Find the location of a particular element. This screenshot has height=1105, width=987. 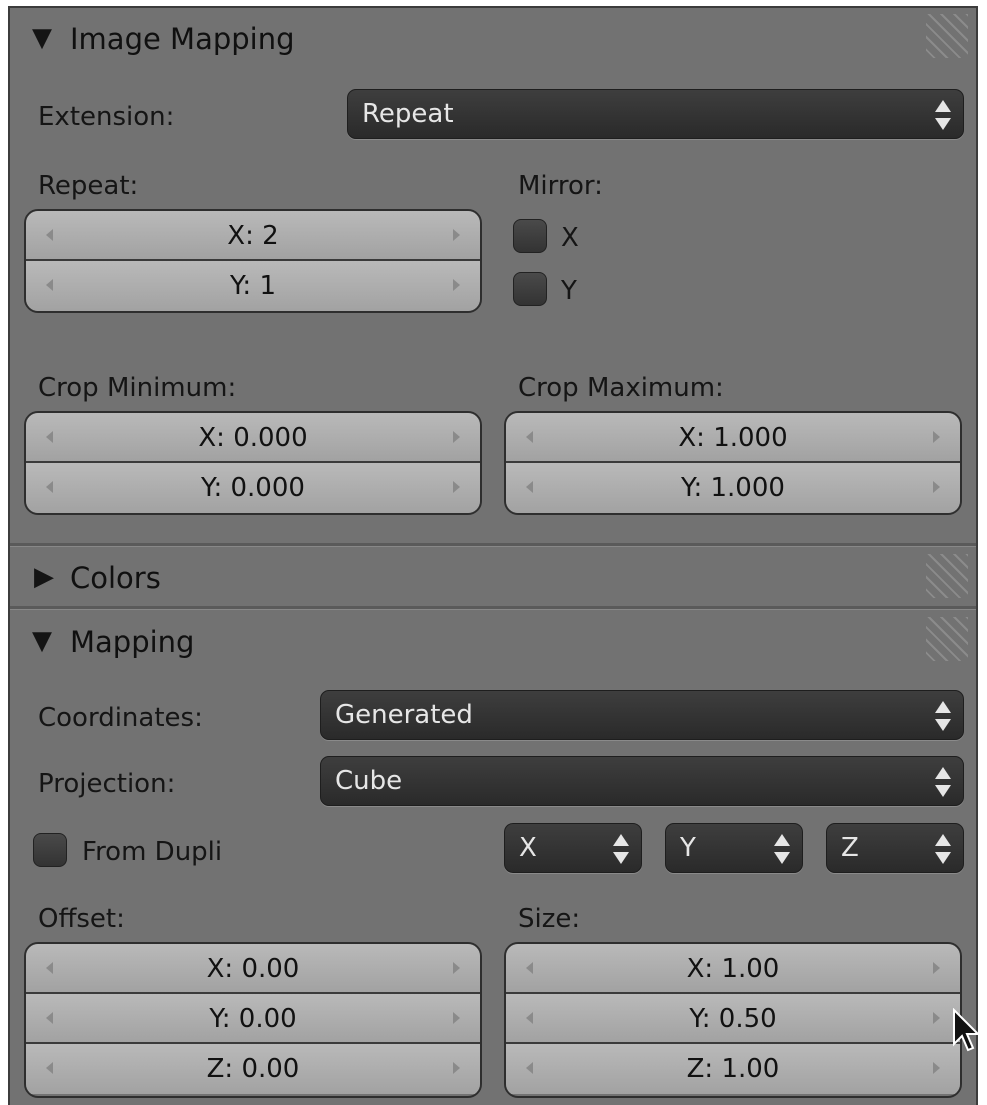

offset-fields: X: 0.00 Y: 0.00 Z: 0.00 is located at coordinates (253, 1020).